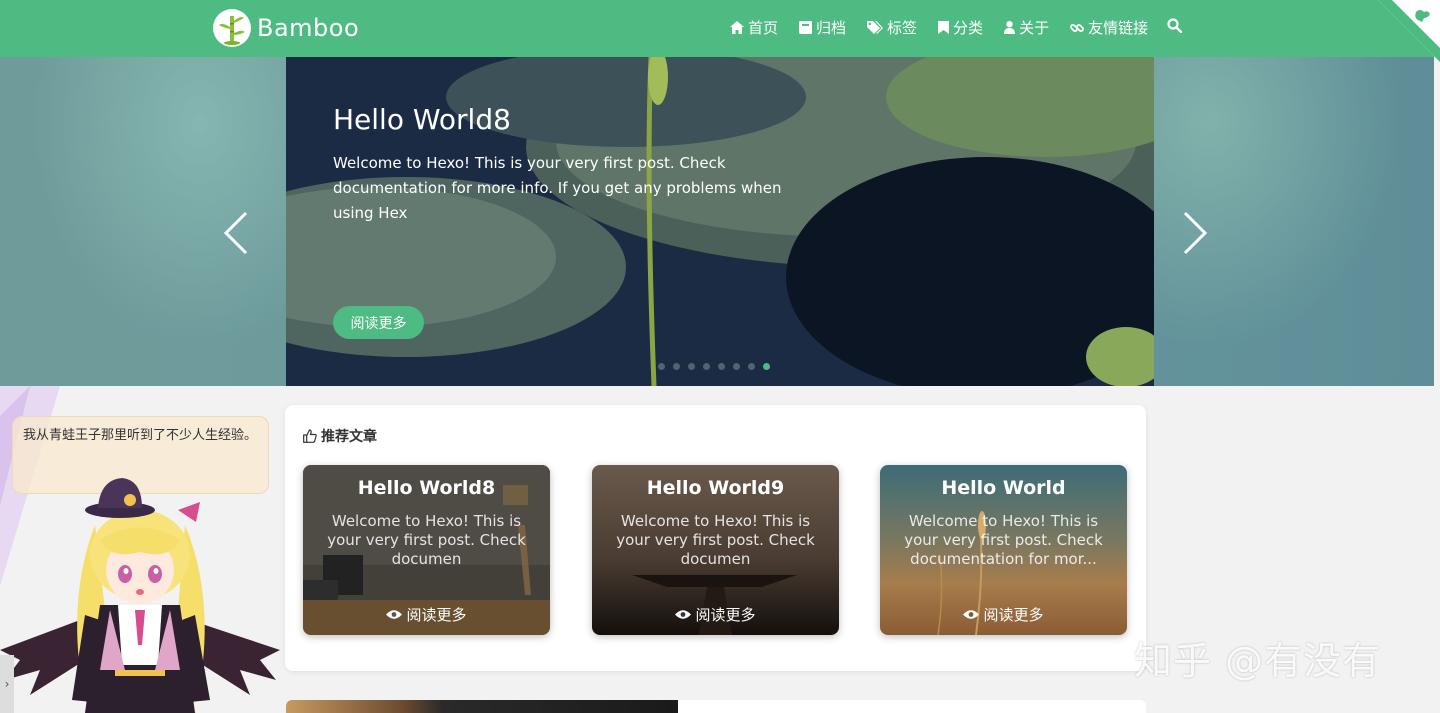  What do you see at coordinates (1077, 27) in the screenshot?
I see `link-icon` at bounding box center [1077, 27].